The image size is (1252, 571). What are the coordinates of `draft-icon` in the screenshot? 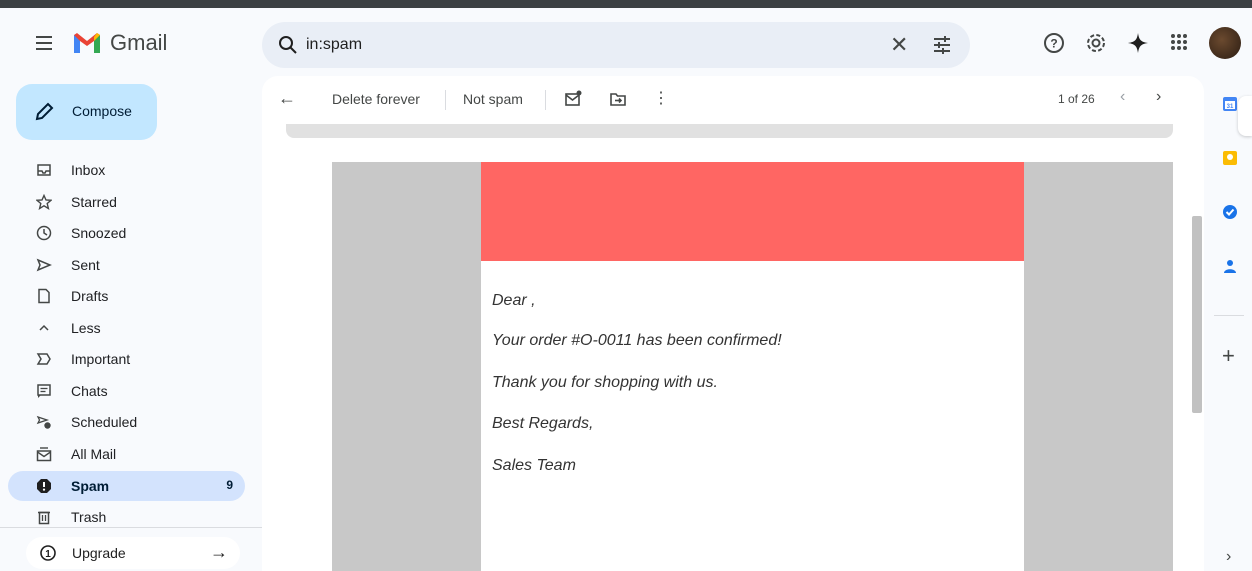 It's located at (44, 296).